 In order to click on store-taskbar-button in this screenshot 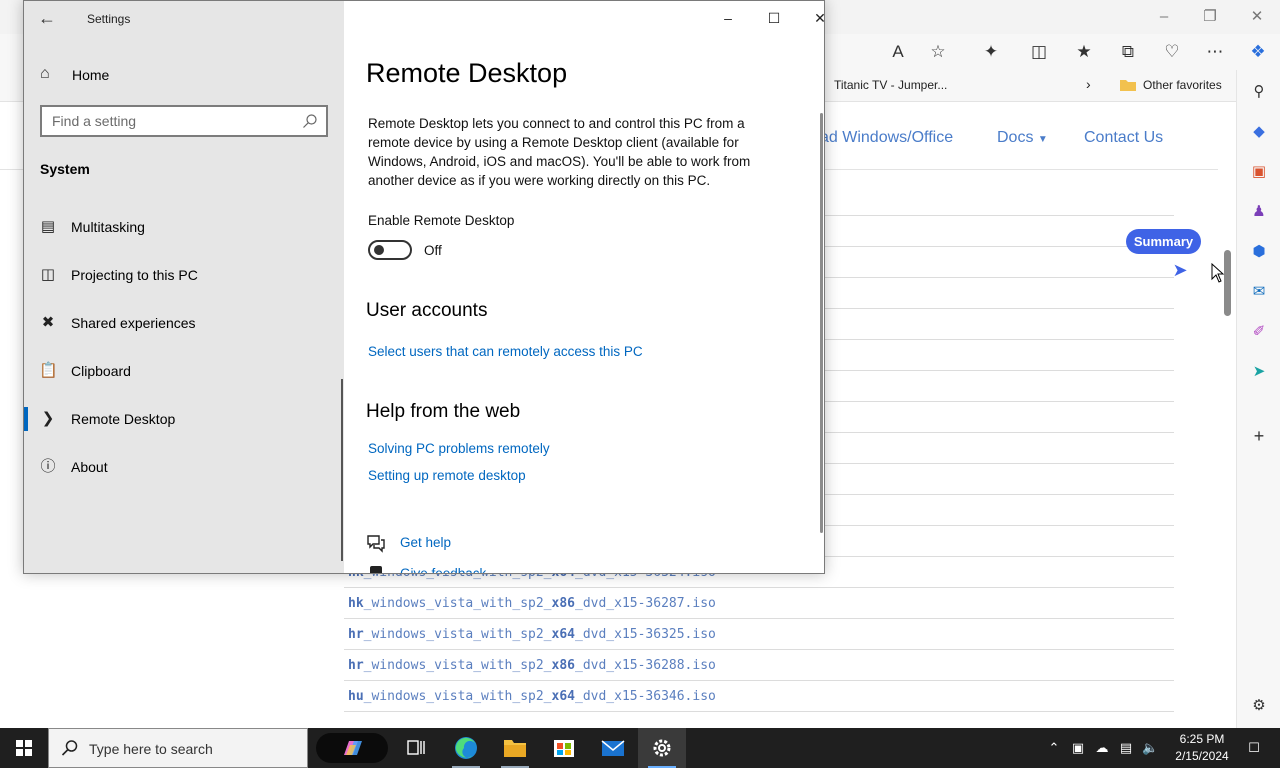, I will do `click(564, 748)`.